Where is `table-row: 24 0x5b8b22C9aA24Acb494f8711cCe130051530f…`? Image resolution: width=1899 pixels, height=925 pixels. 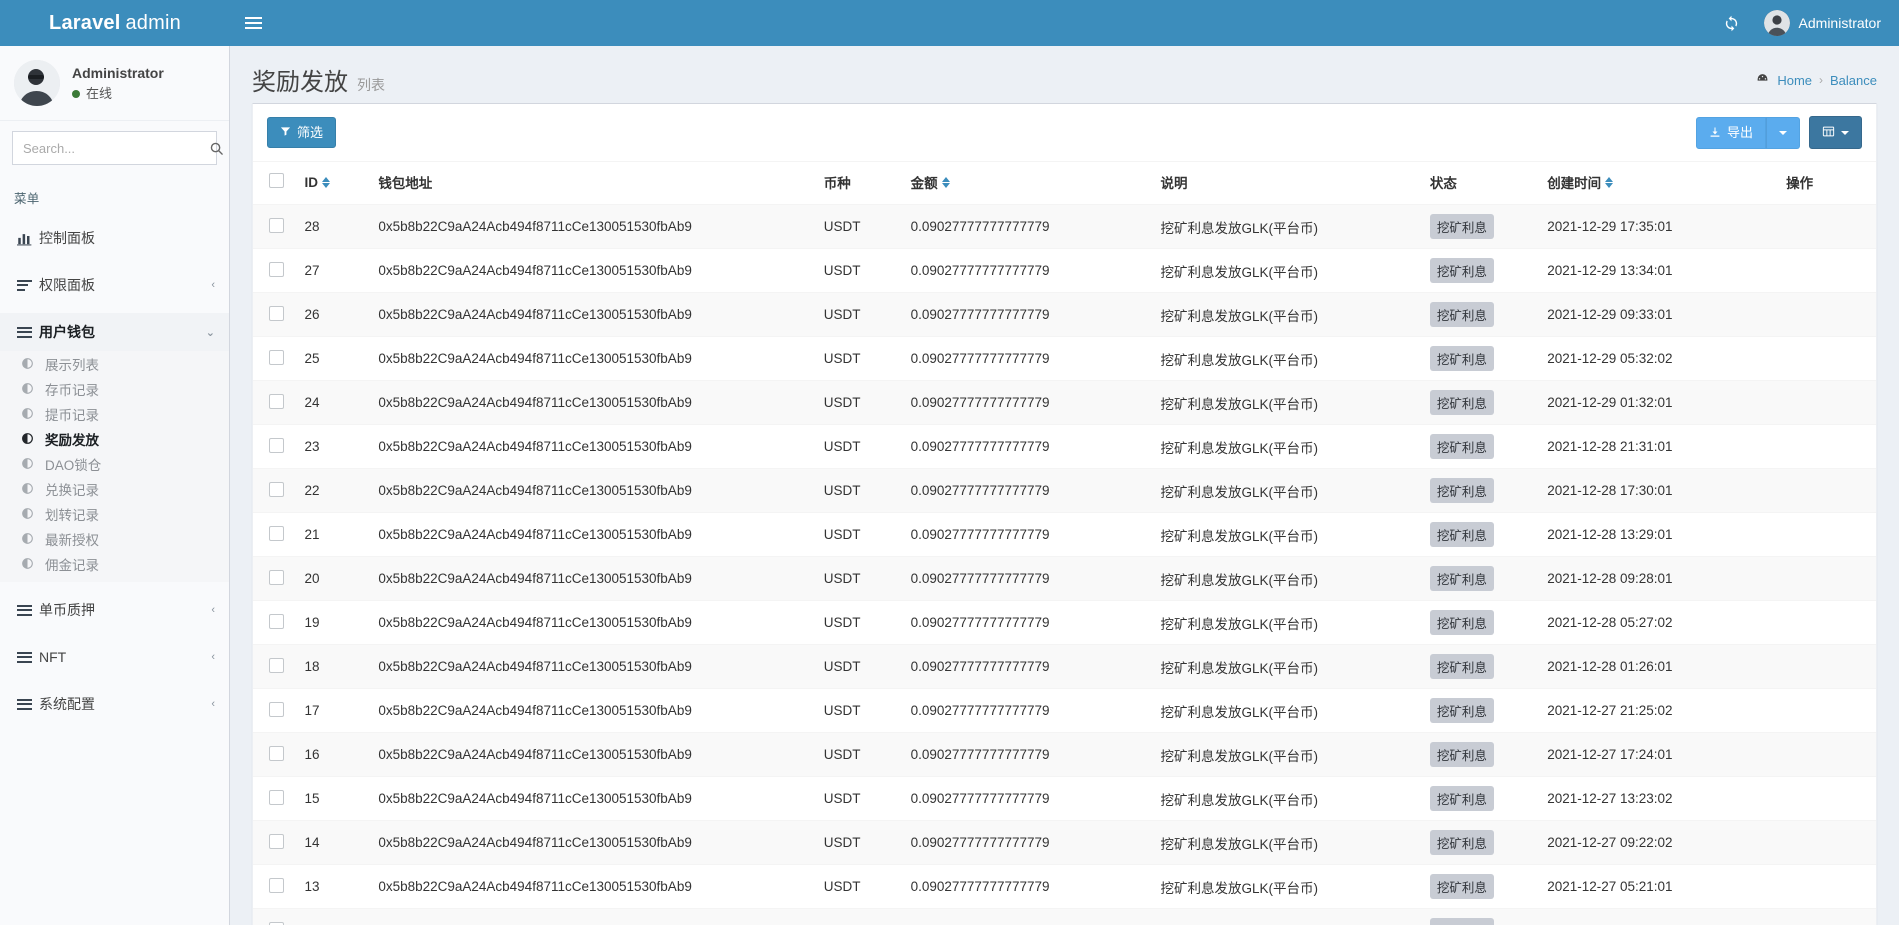
table-row: 24 0x5b8b22C9aA24Acb494f8711cCe130051530f… is located at coordinates (1064, 402).